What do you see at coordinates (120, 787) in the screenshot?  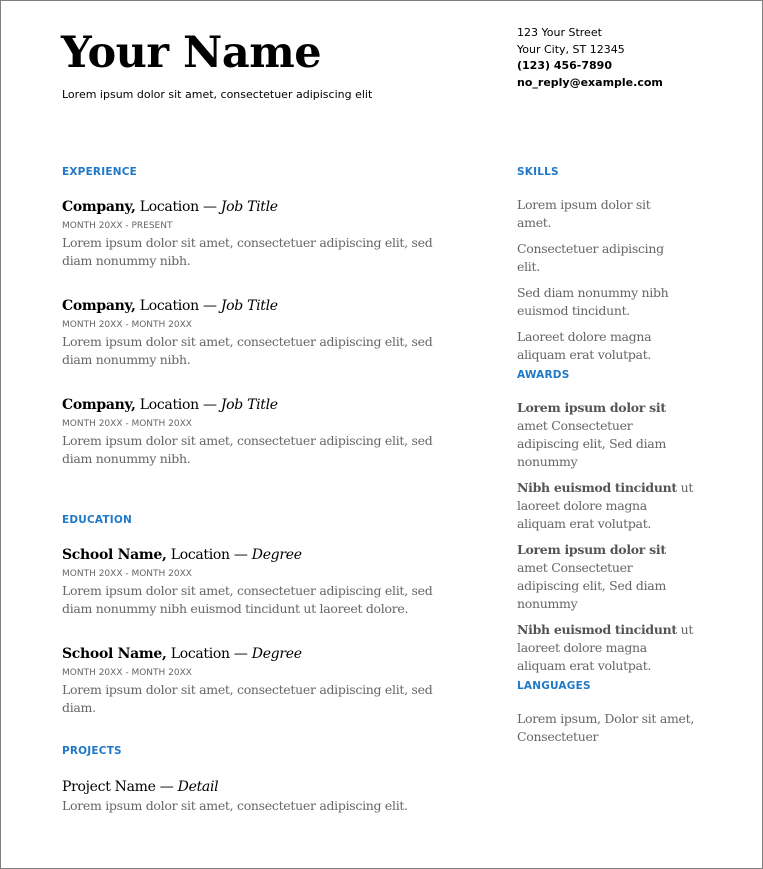 I see `project-name: Project Name —` at bounding box center [120, 787].